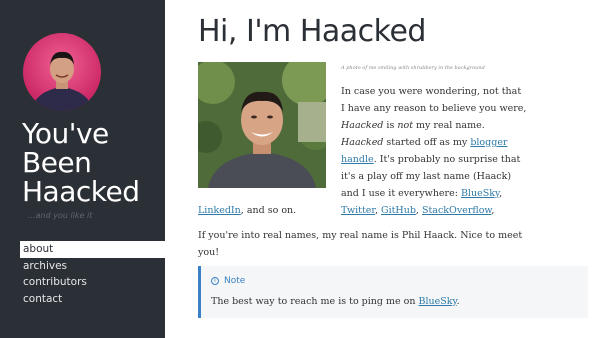 Image resolution: width=600 pixels, height=338 pixels. Describe the element at coordinates (62, 72) in the screenshot. I see `avatar` at that location.